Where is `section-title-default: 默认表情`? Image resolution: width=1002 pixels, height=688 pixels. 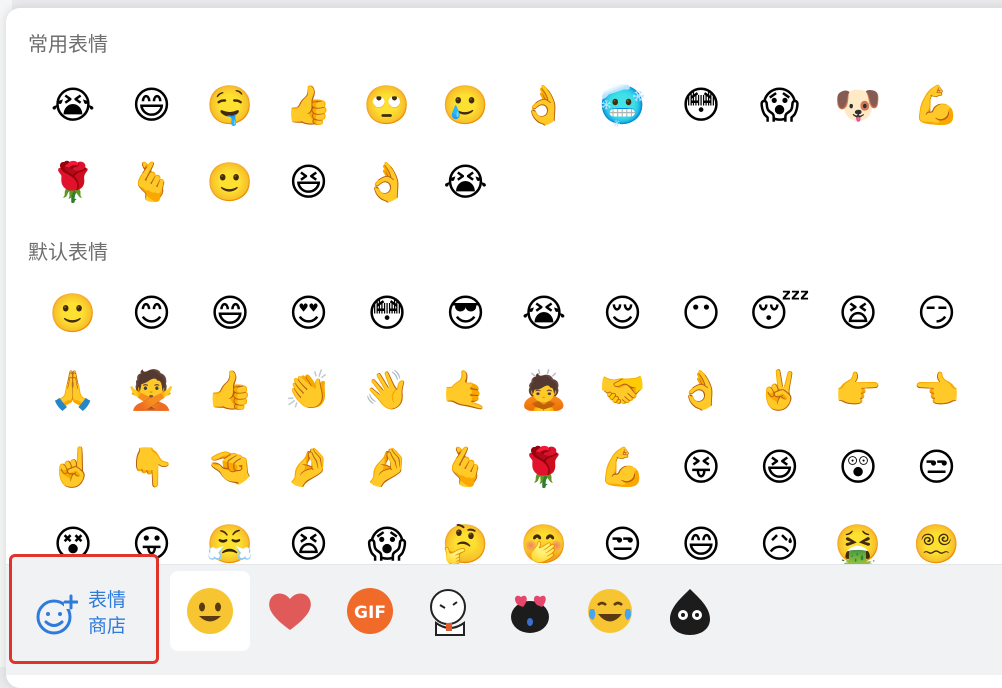 section-title-default: 默认表情 is located at coordinates (68, 252).